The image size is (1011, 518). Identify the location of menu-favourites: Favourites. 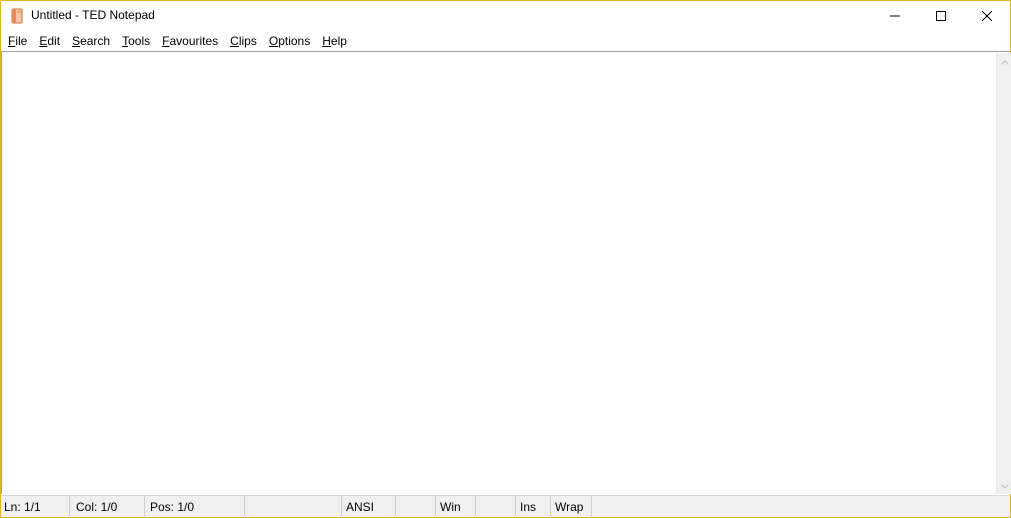
(190, 41).